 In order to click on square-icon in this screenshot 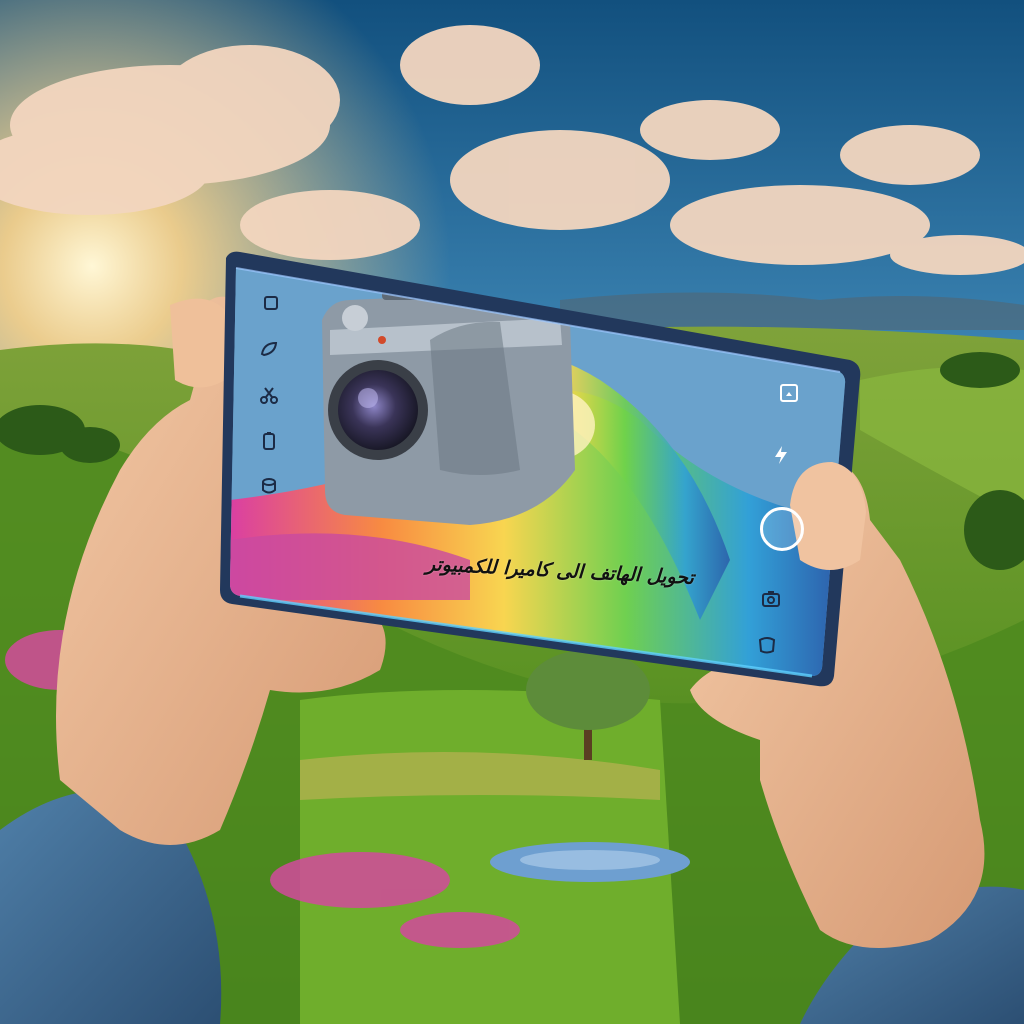, I will do `click(271, 303)`.